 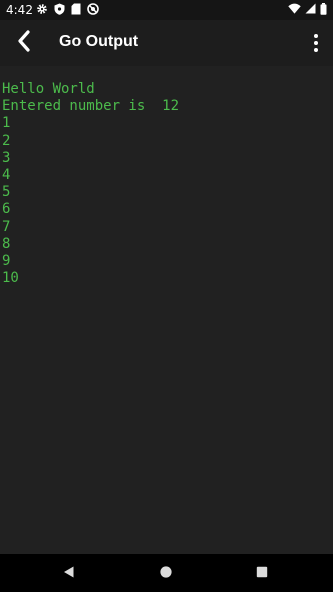 I want to click on nav-back-button, so click(x=69, y=573).